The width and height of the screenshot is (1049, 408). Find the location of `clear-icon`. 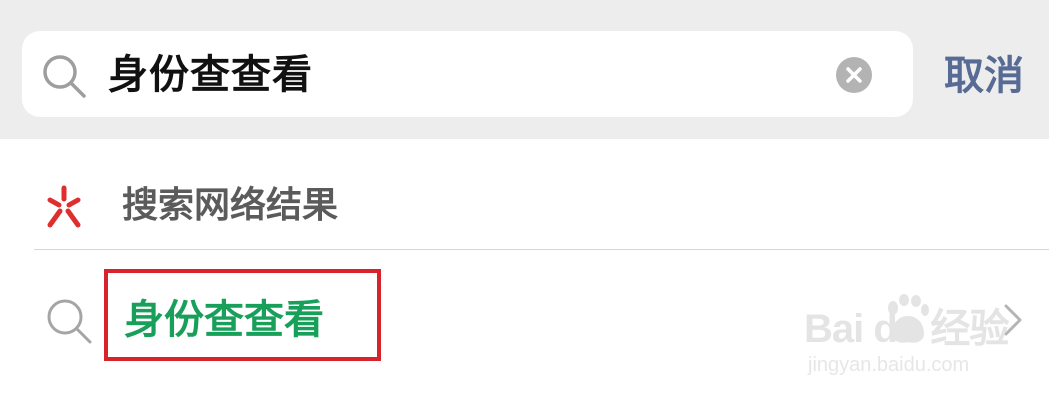

clear-icon is located at coordinates (854, 75).